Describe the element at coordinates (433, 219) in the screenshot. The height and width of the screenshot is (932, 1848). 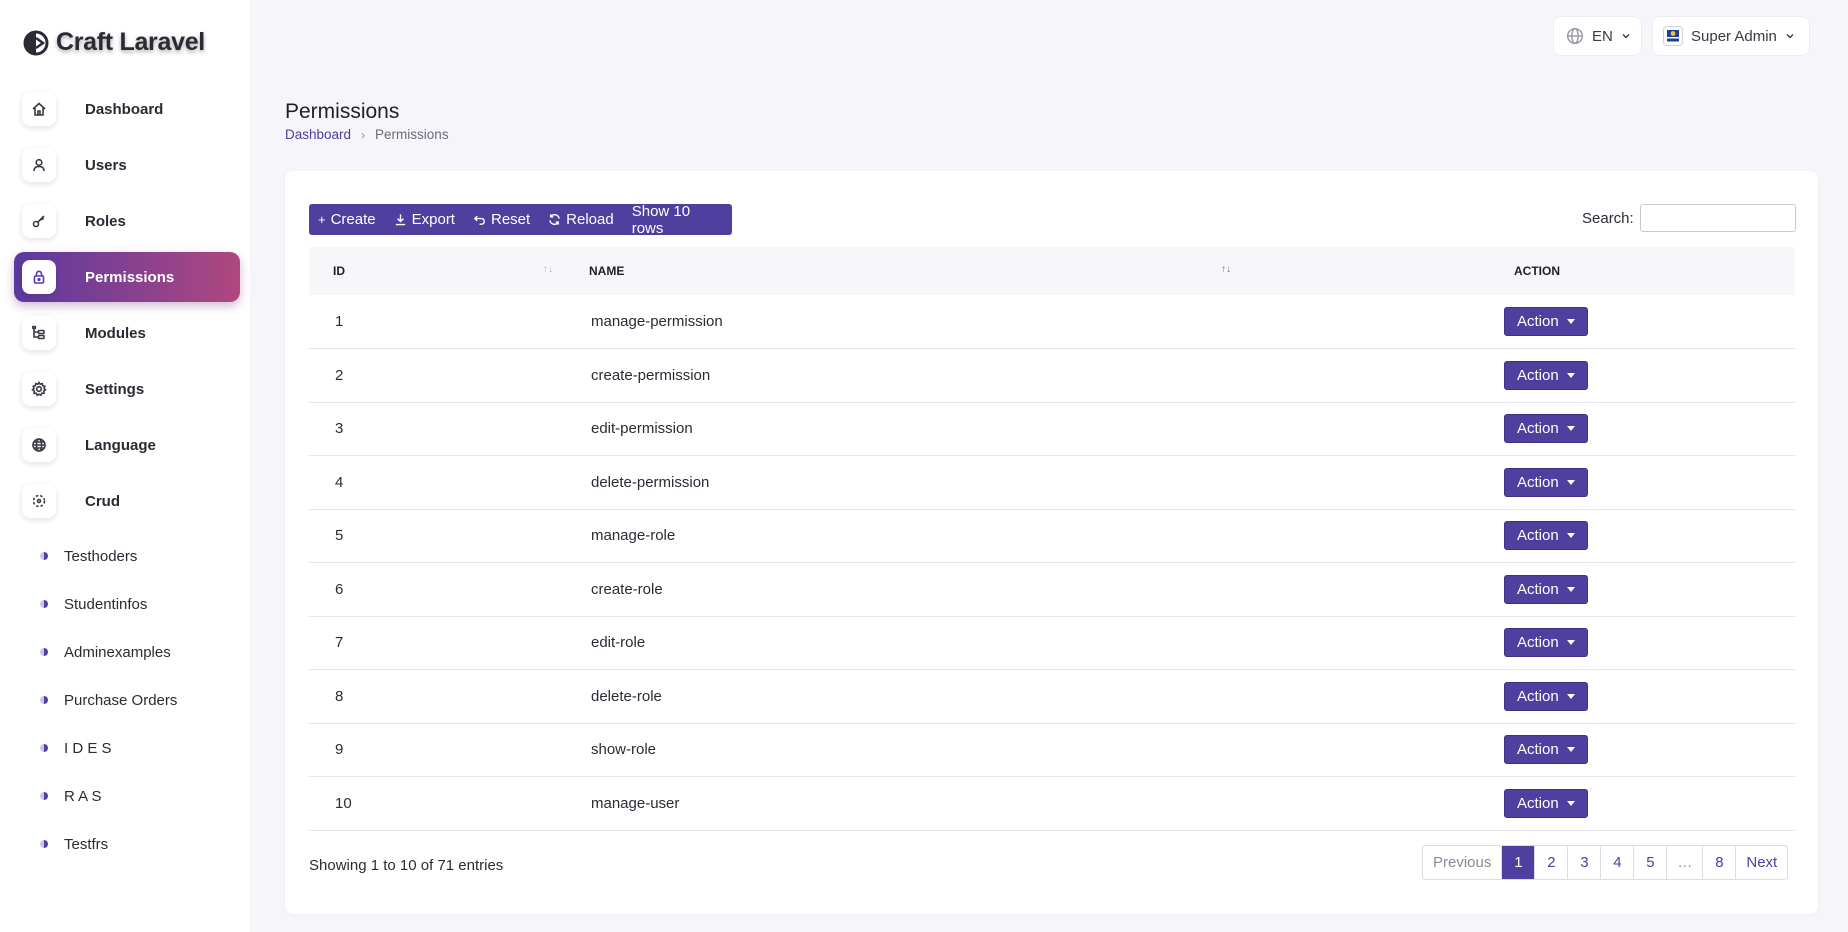
I see `export-label: Export` at that location.